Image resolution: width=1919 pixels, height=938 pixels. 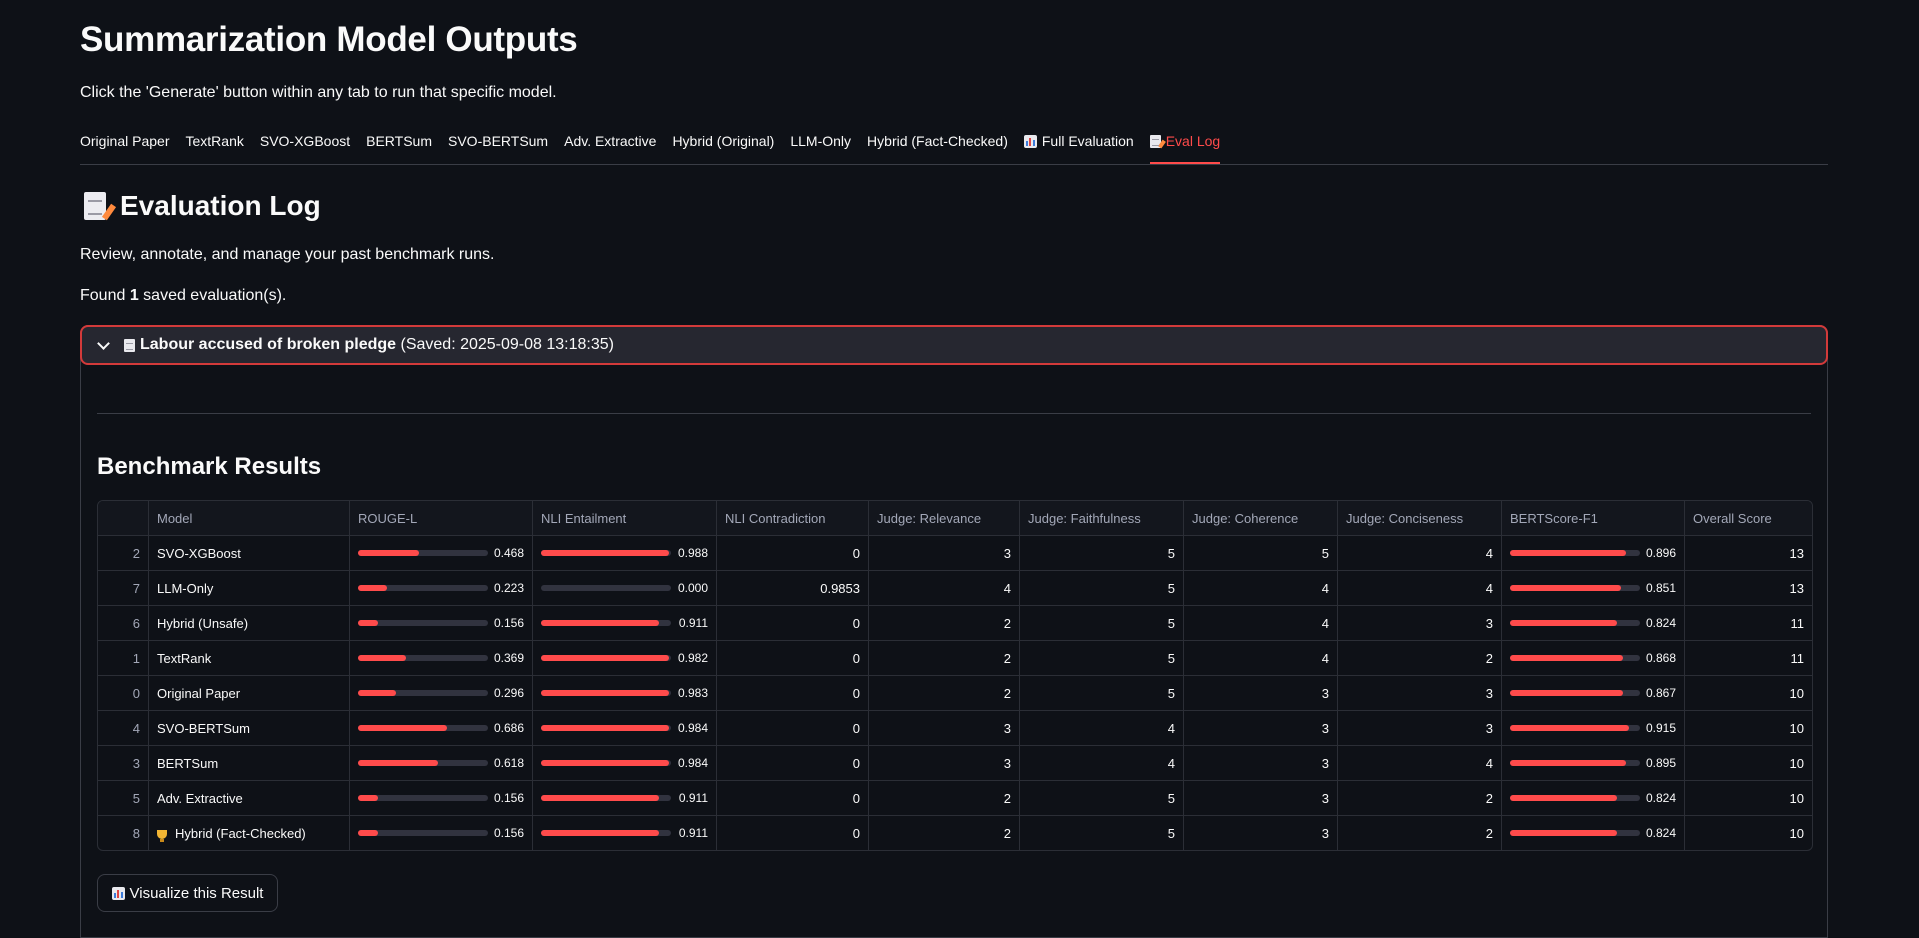 What do you see at coordinates (202, 206) in the screenshot?
I see `section-title: Evaluation Log` at bounding box center [202, 206].